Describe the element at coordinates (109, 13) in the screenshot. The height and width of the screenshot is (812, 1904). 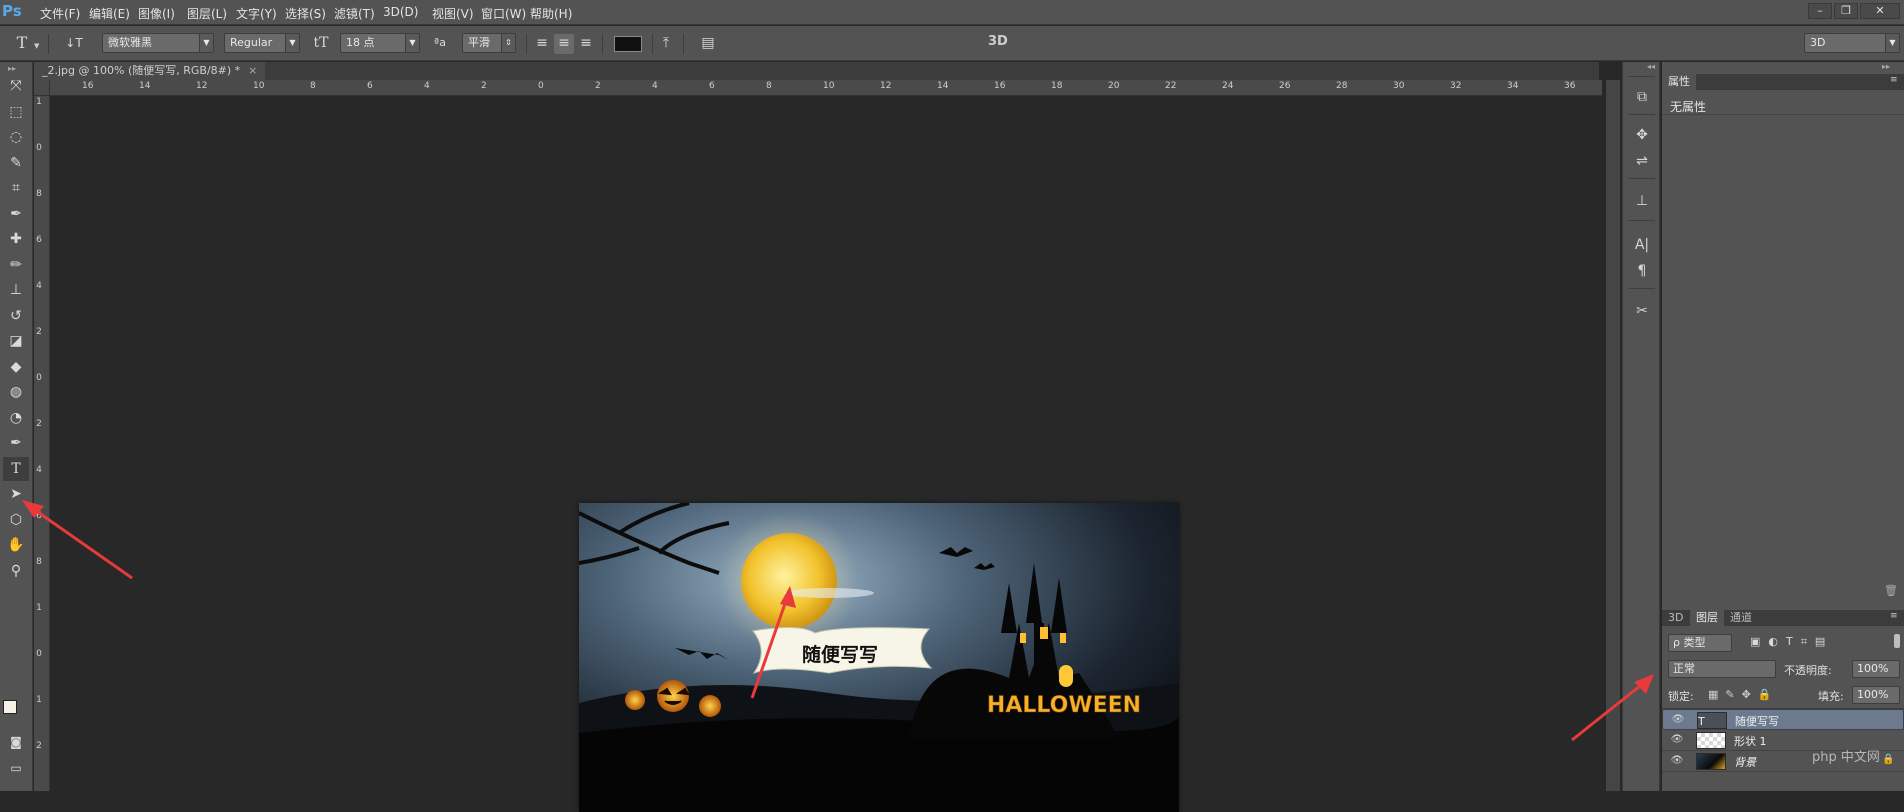
I see `menu-item: 编辑(E)` at that location.